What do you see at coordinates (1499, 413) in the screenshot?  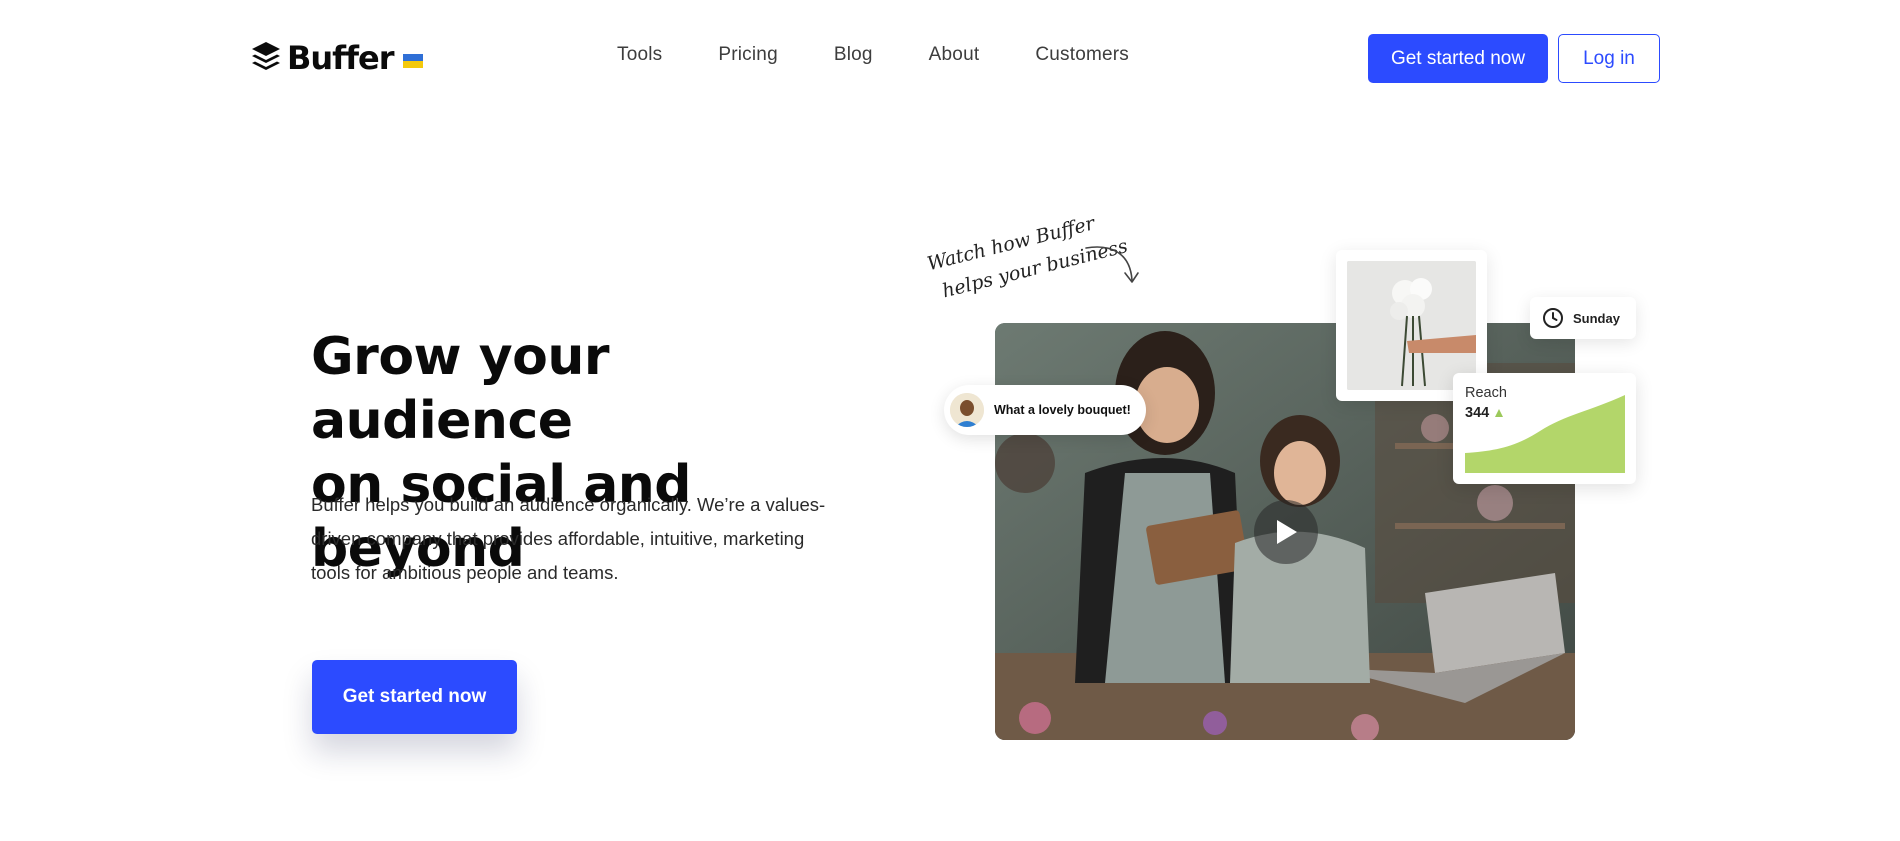 I see `trend-up-icon` at bounding box center [1499, 413].